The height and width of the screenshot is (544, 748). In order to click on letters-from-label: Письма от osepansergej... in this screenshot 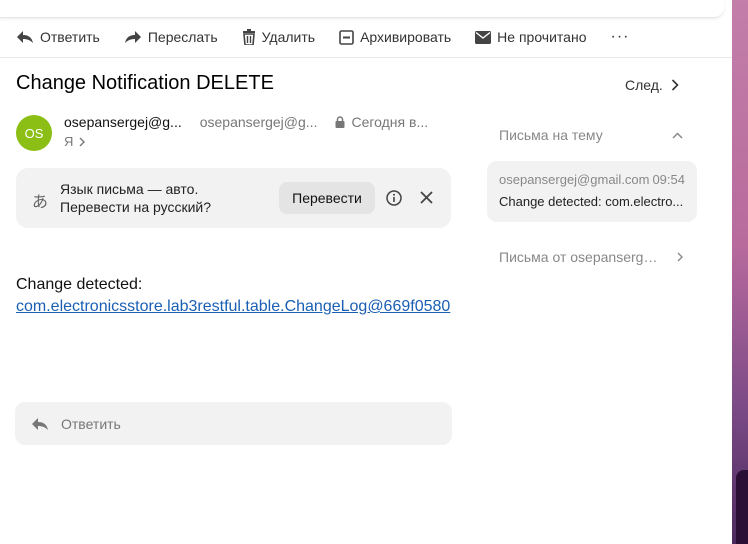, I will do `click(582, 257)`.